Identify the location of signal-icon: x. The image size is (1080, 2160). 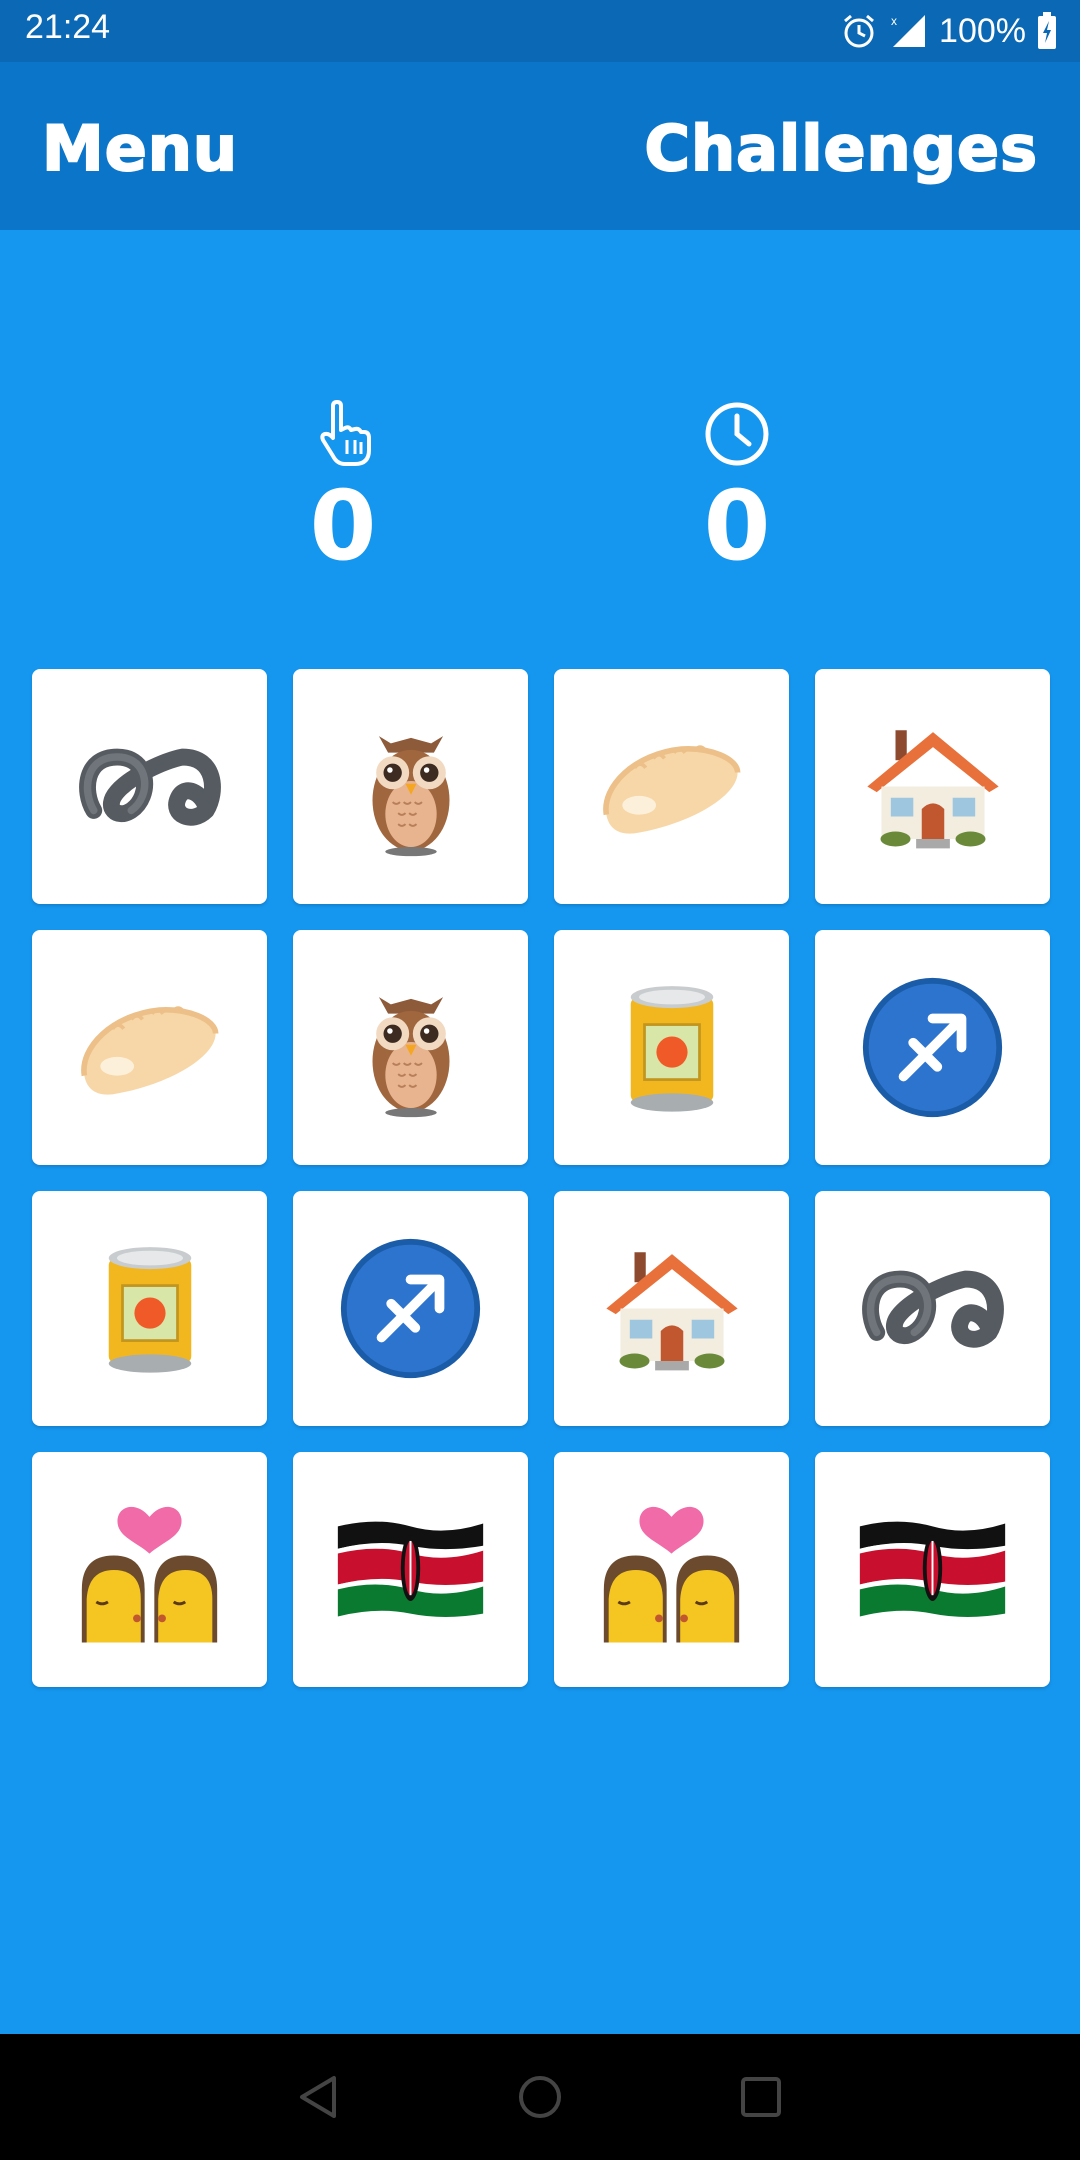
(909, 31).